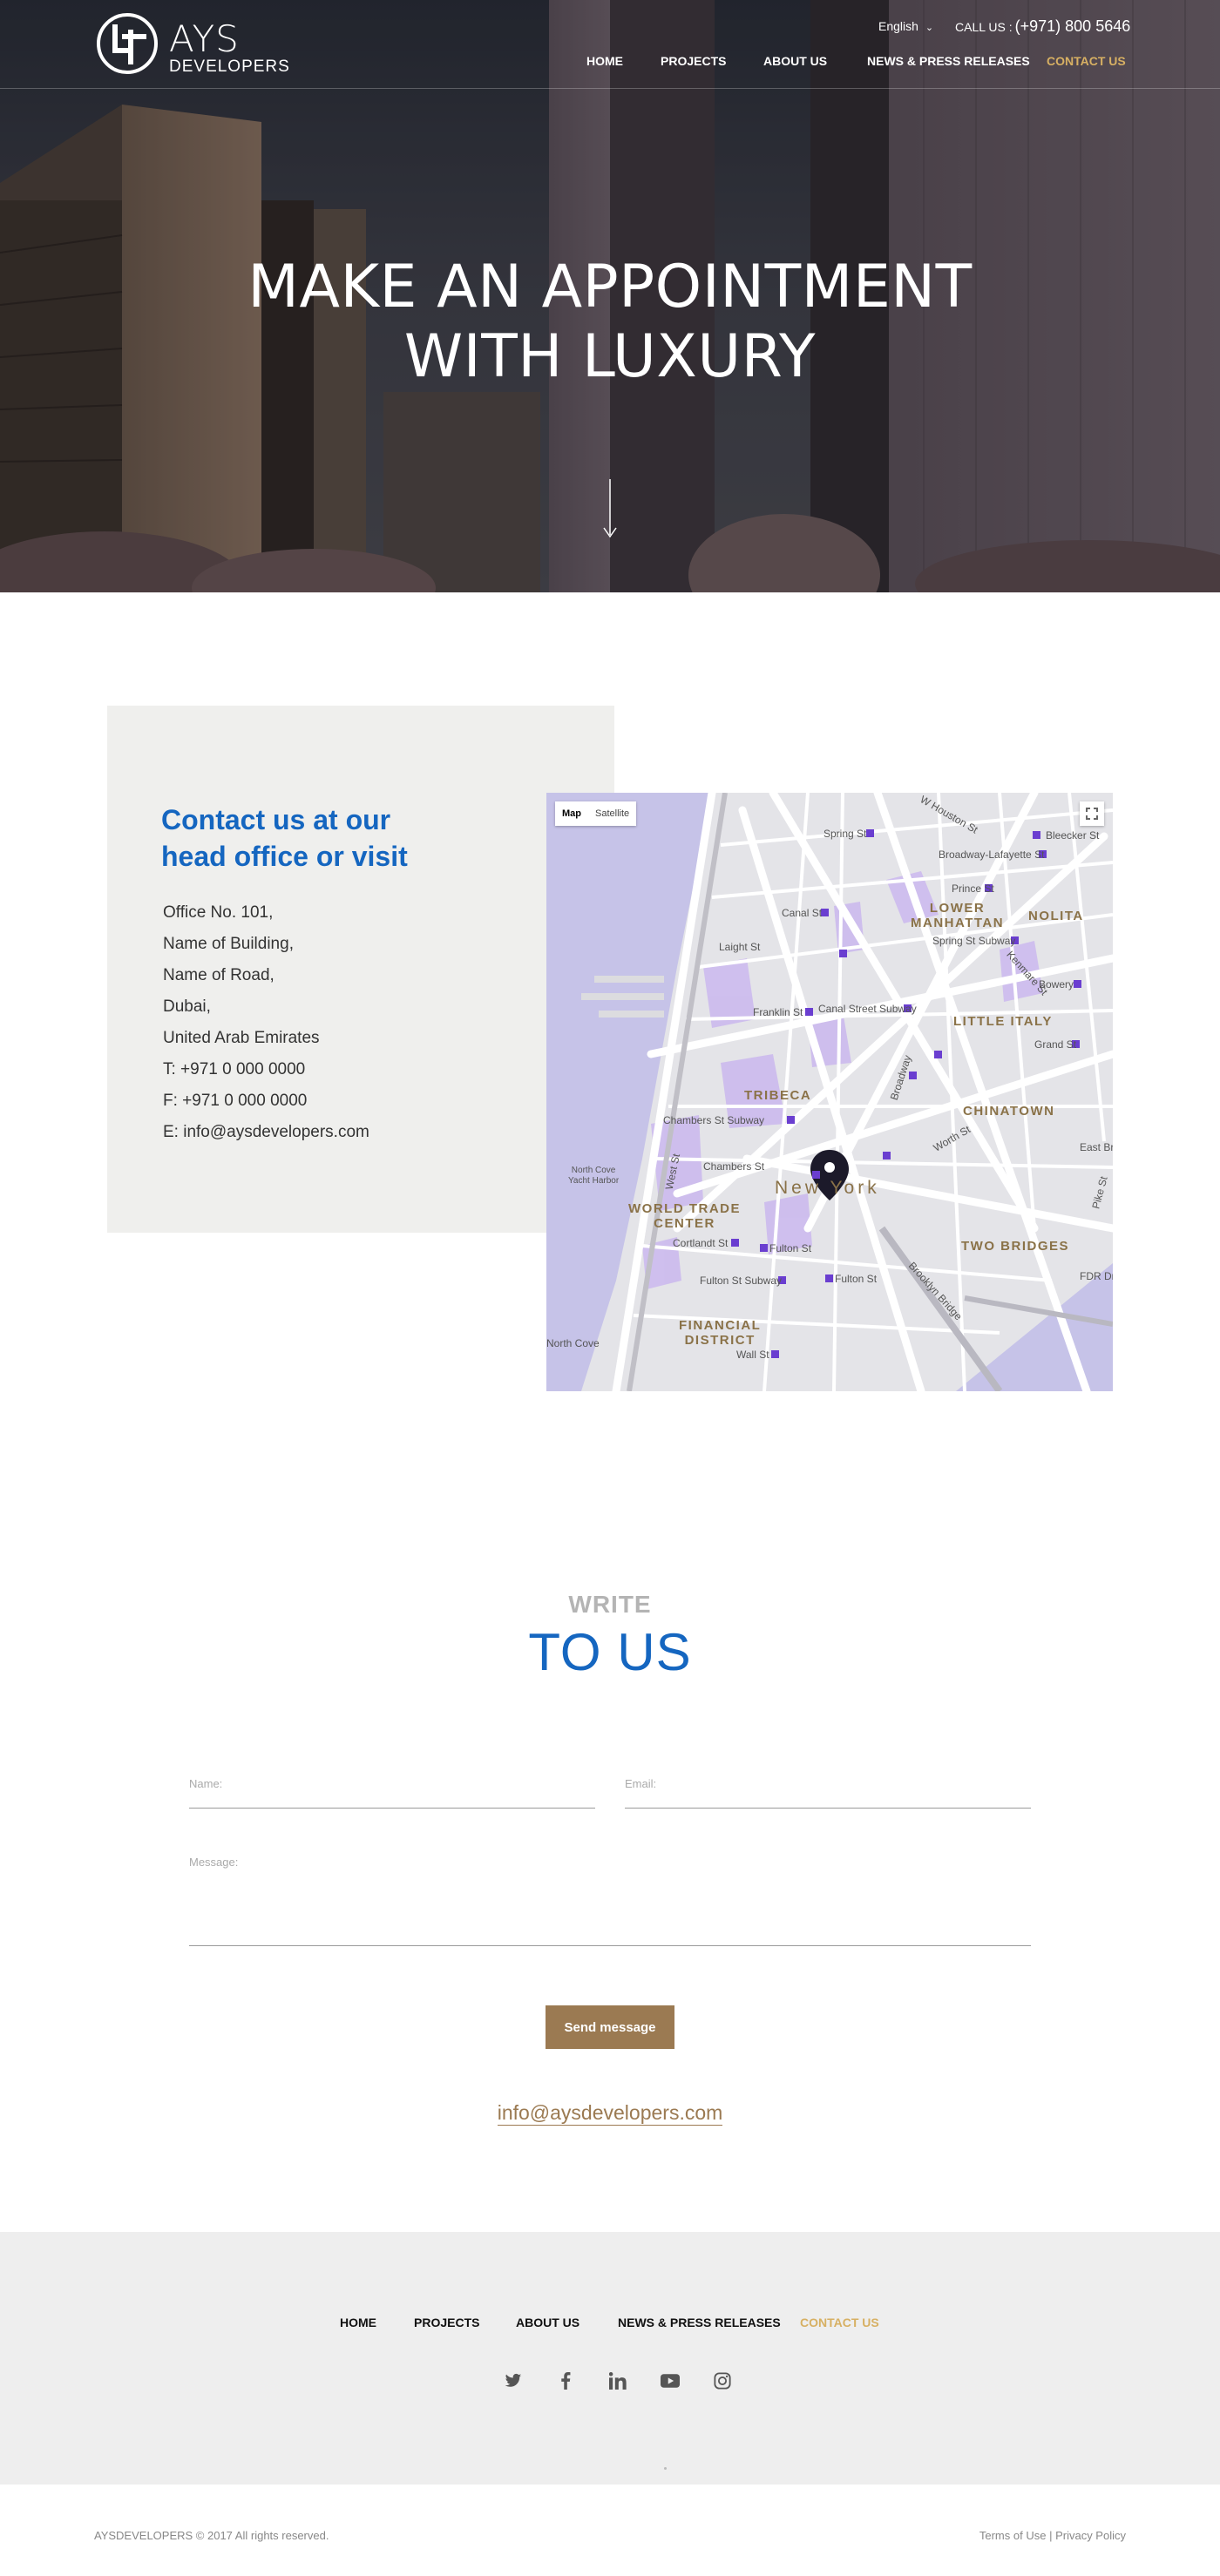 This screenshot has height=2576, width=1220. Describe the element at coordinates (214, 1862) in the screenshot. I see `message-field-label: Message:` at that location.